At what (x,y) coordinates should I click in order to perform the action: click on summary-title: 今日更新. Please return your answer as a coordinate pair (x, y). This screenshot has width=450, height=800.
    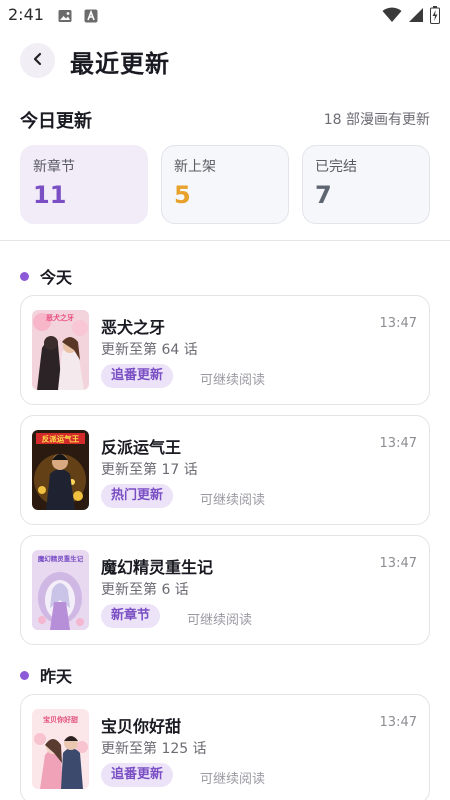
    Looking at the image, I should click on (56, 121).